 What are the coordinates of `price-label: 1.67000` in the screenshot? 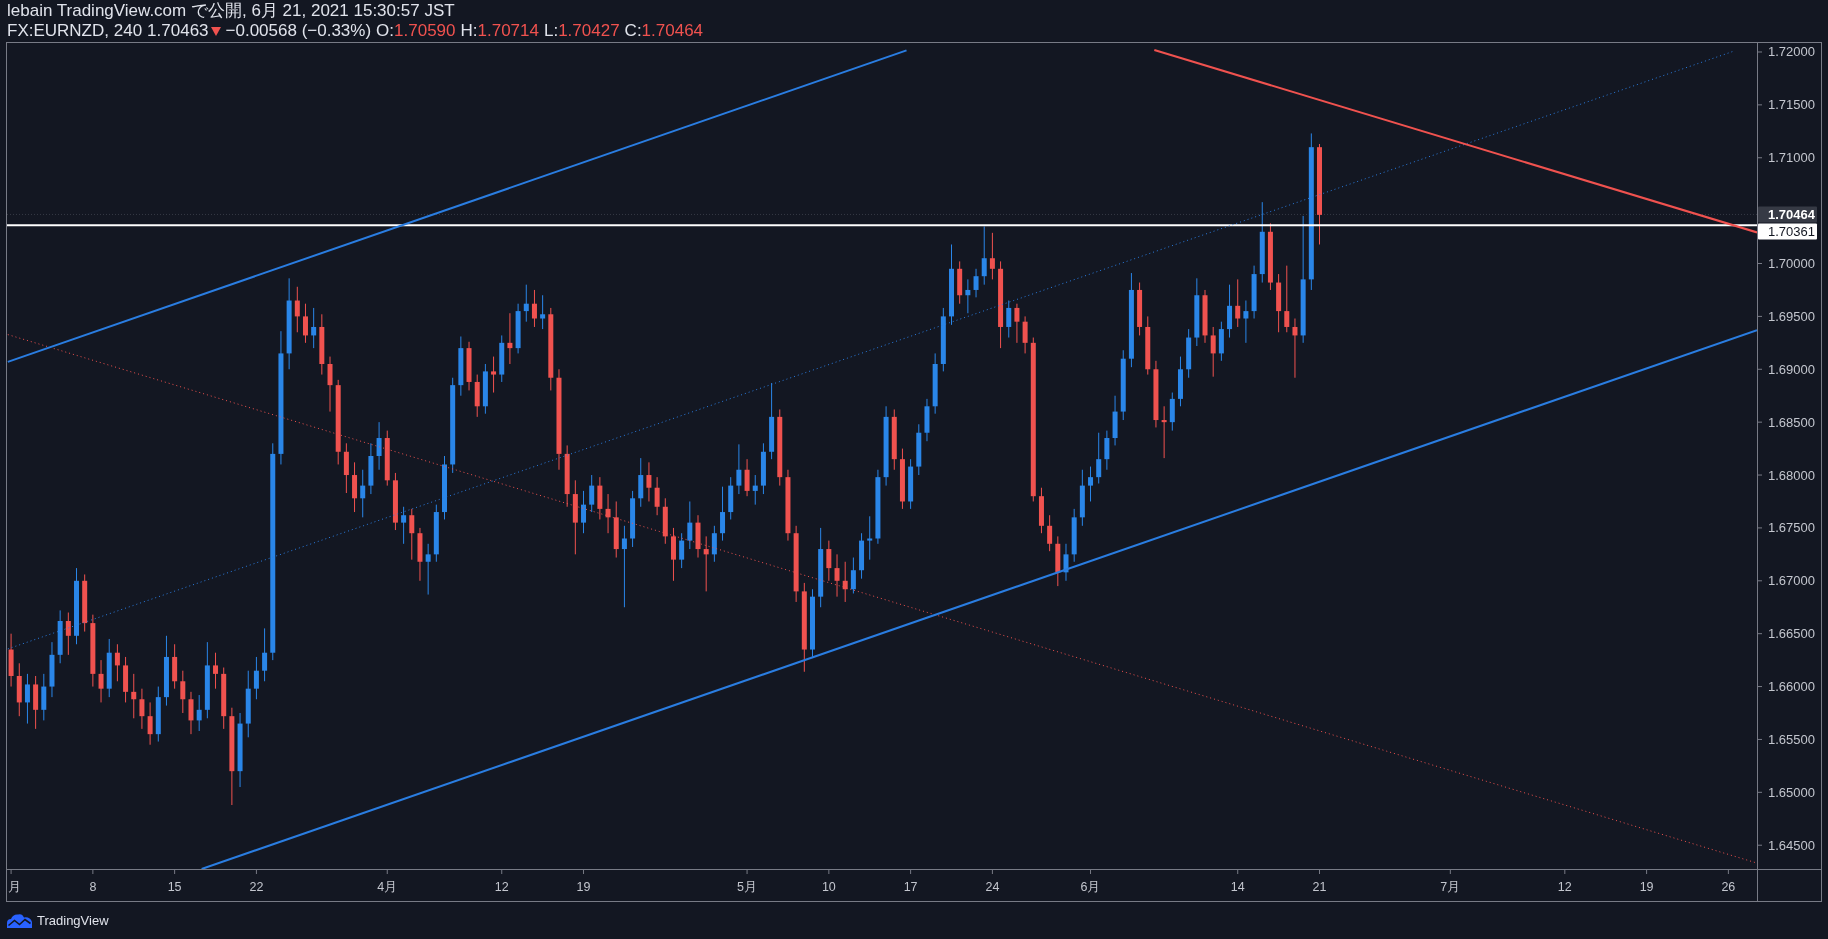 It's located at (1791, 581).